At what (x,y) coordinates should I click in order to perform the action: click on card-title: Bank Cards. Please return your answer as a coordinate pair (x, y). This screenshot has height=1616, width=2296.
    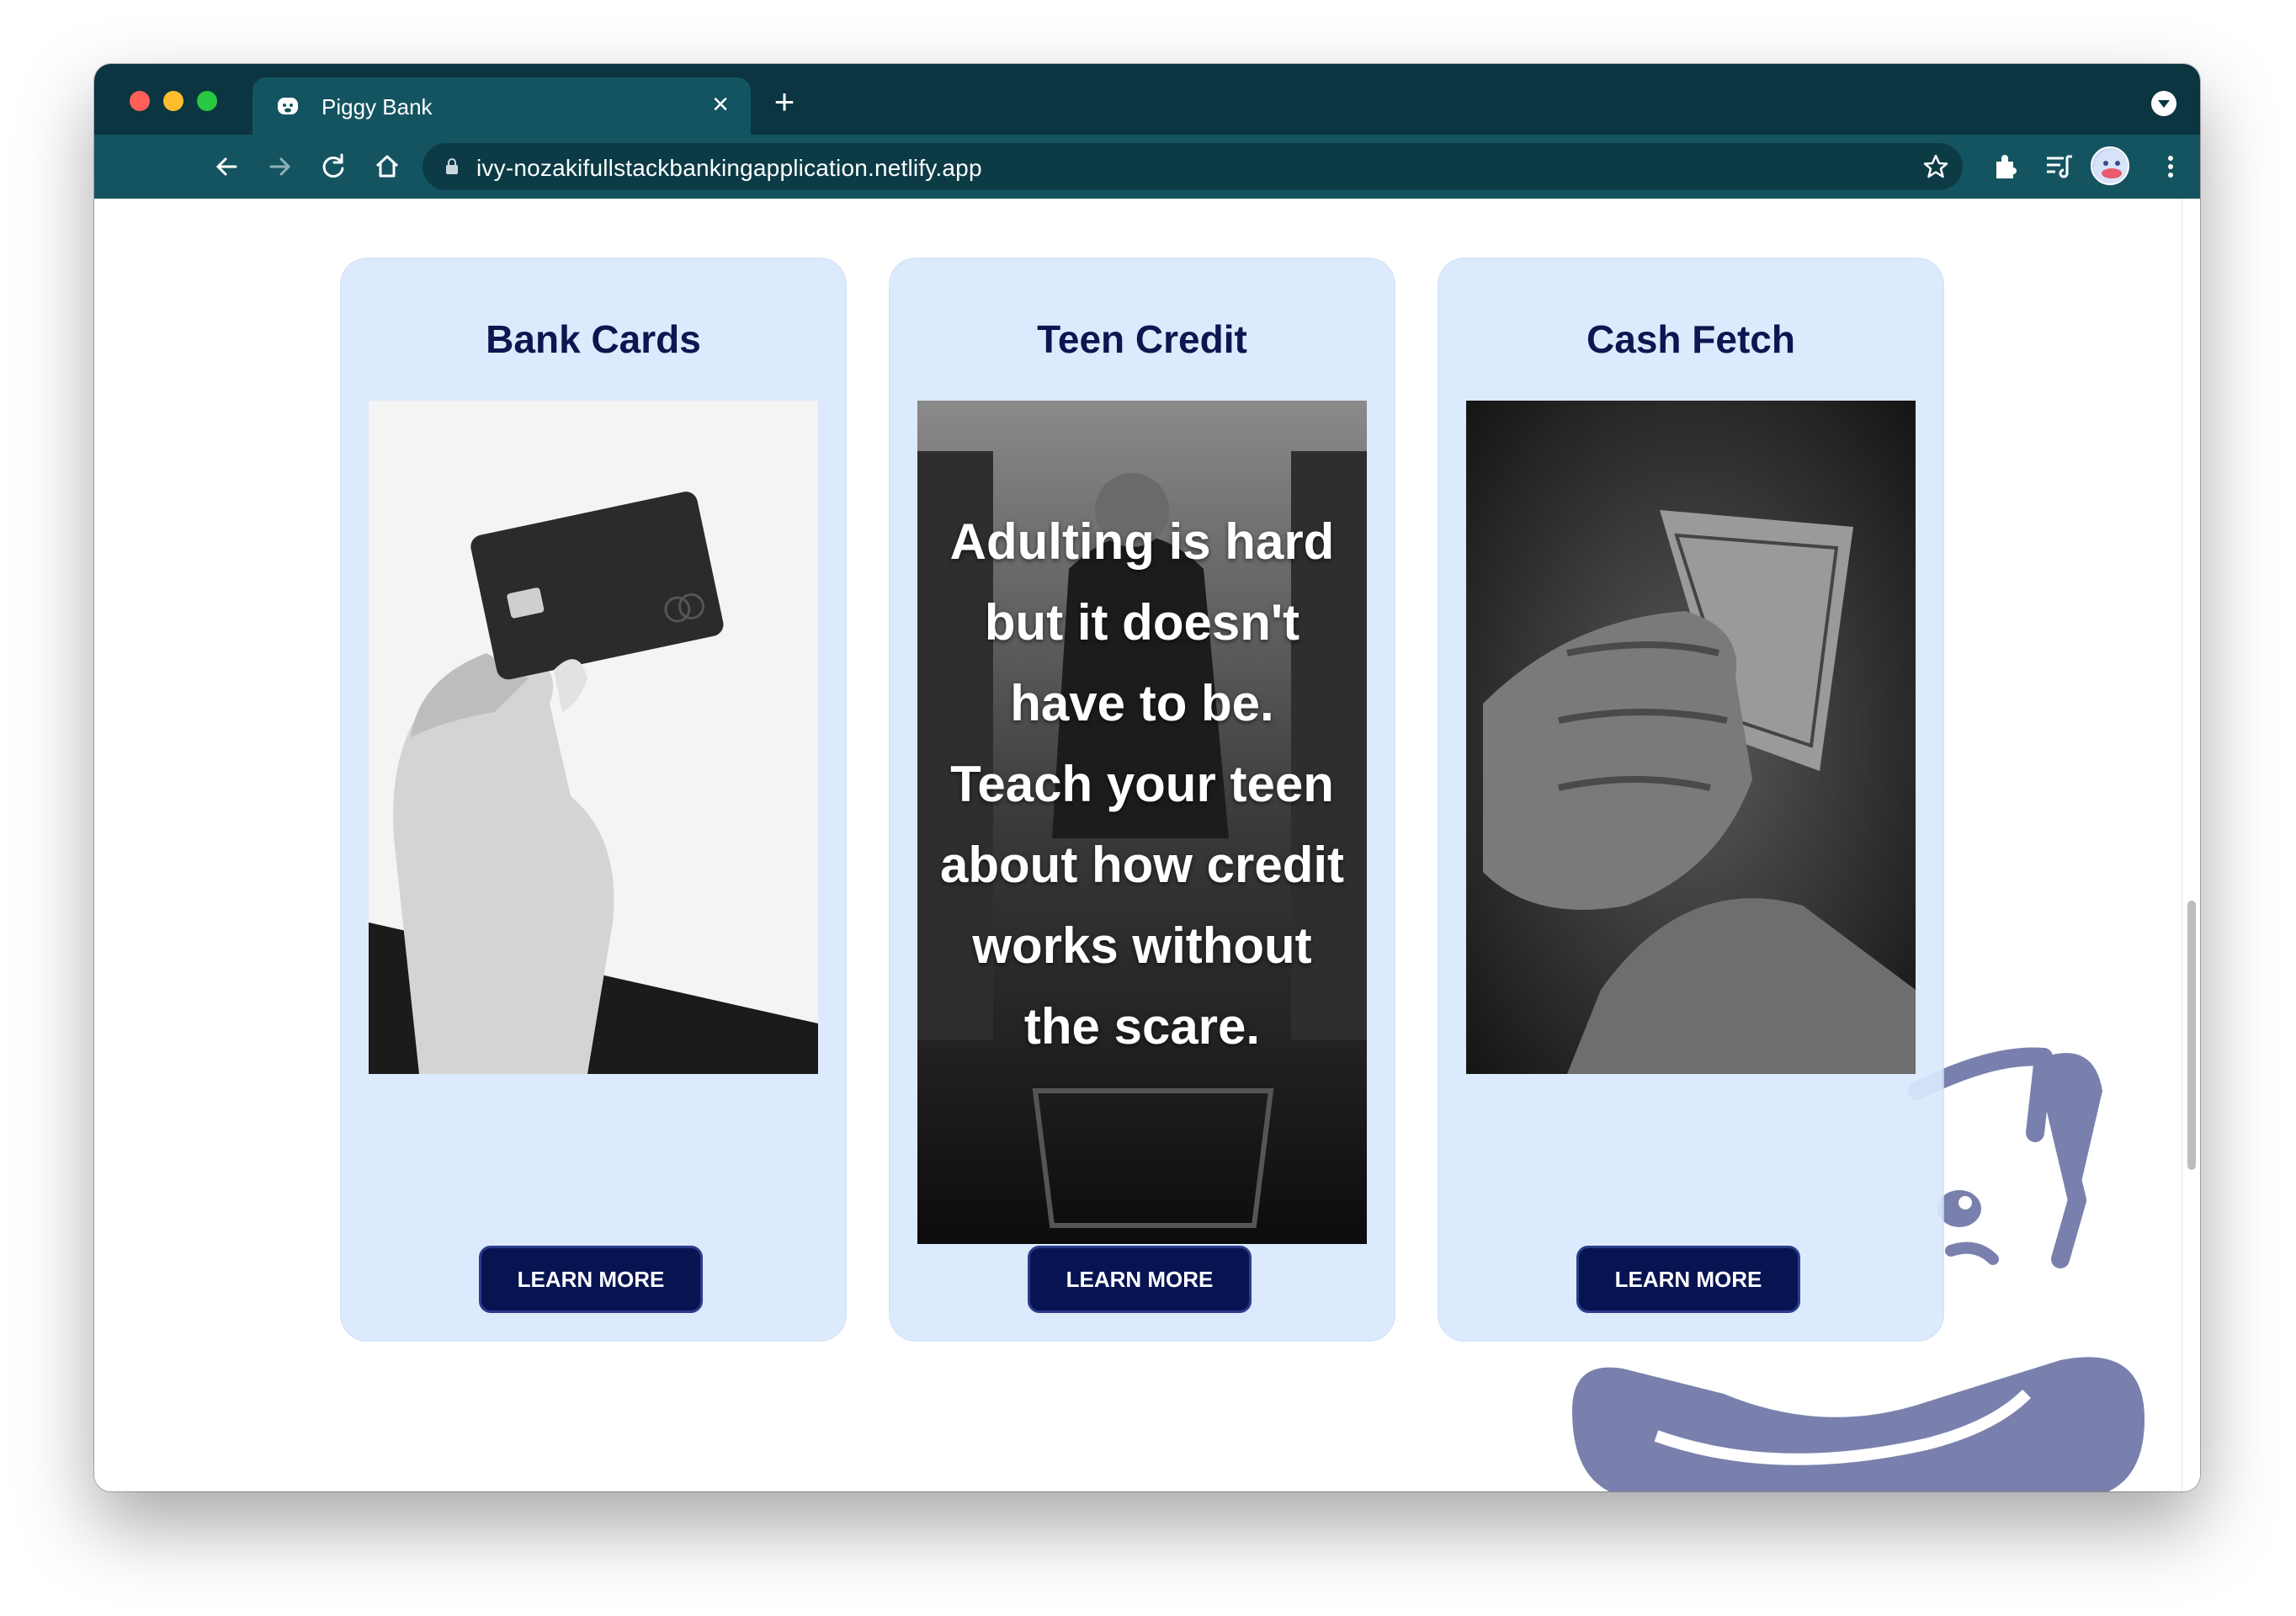
    Looking at the image, I should click on (593, 339).